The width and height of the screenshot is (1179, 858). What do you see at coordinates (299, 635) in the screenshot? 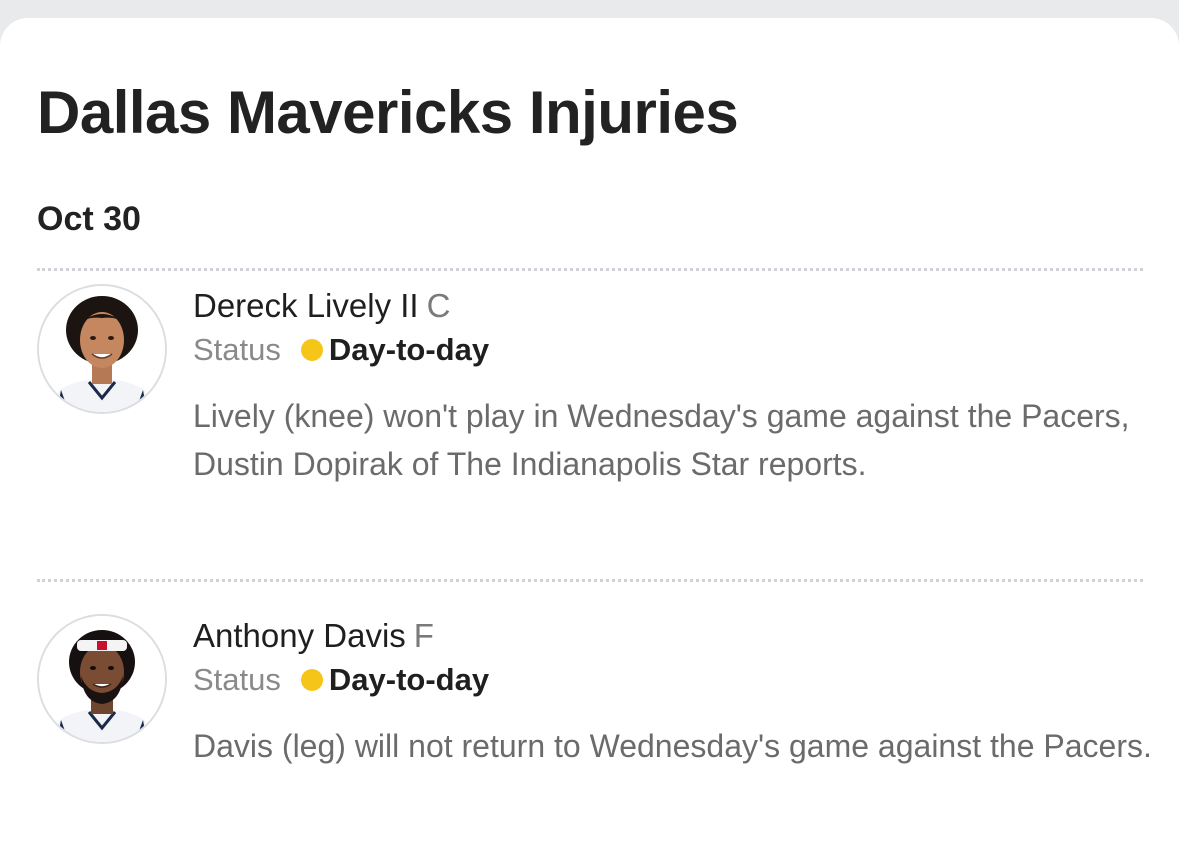
I see `player-name: Anthony Davis` at bounding box center [299, 635].